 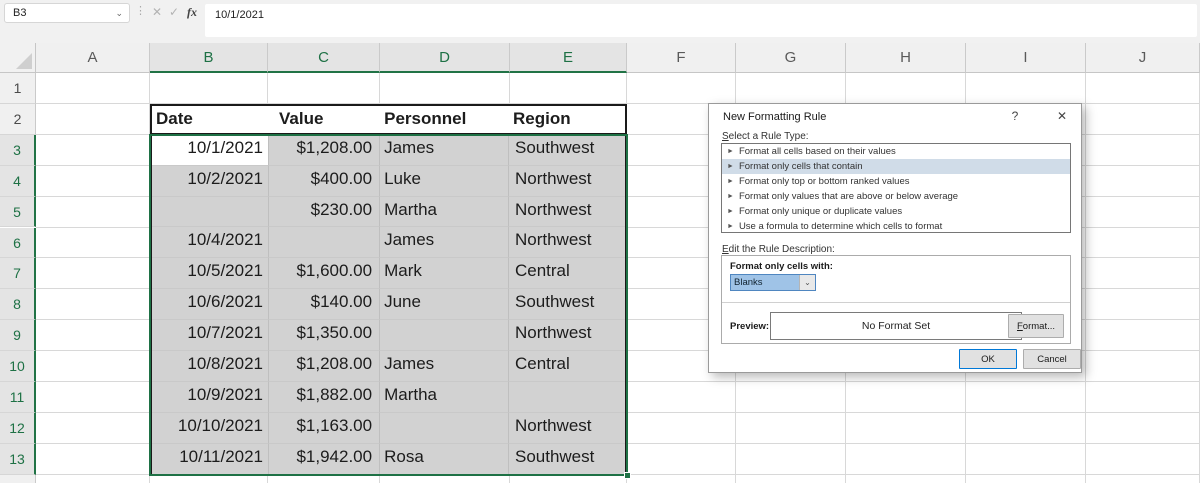 What do you see at coordinates (93, 58) in the screenshot?
I see `column-header-A: A` at bounding box center [93, 58].